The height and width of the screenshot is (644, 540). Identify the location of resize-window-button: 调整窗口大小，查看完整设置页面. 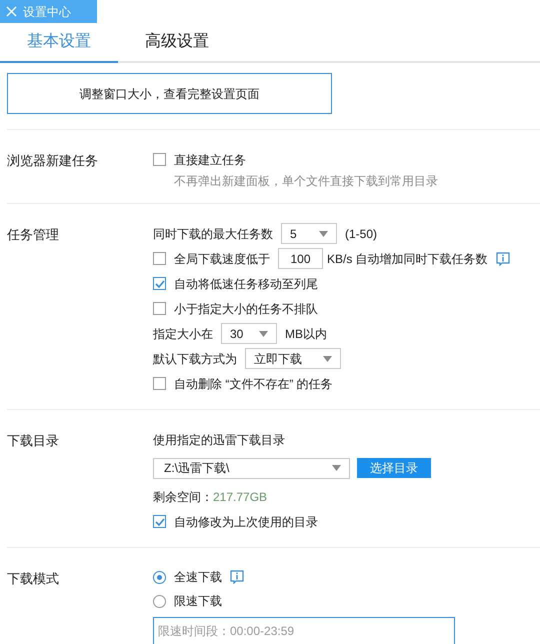
(169, 93).